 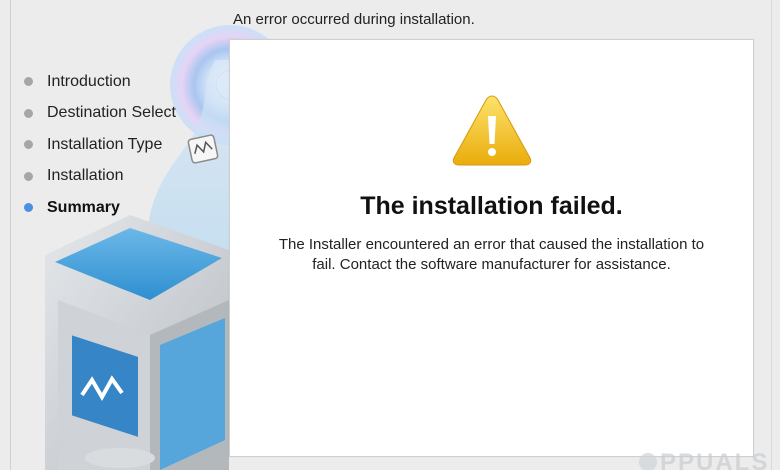 I want to click on sidebar-step-summary: Summary, so click(x=100, y=208).